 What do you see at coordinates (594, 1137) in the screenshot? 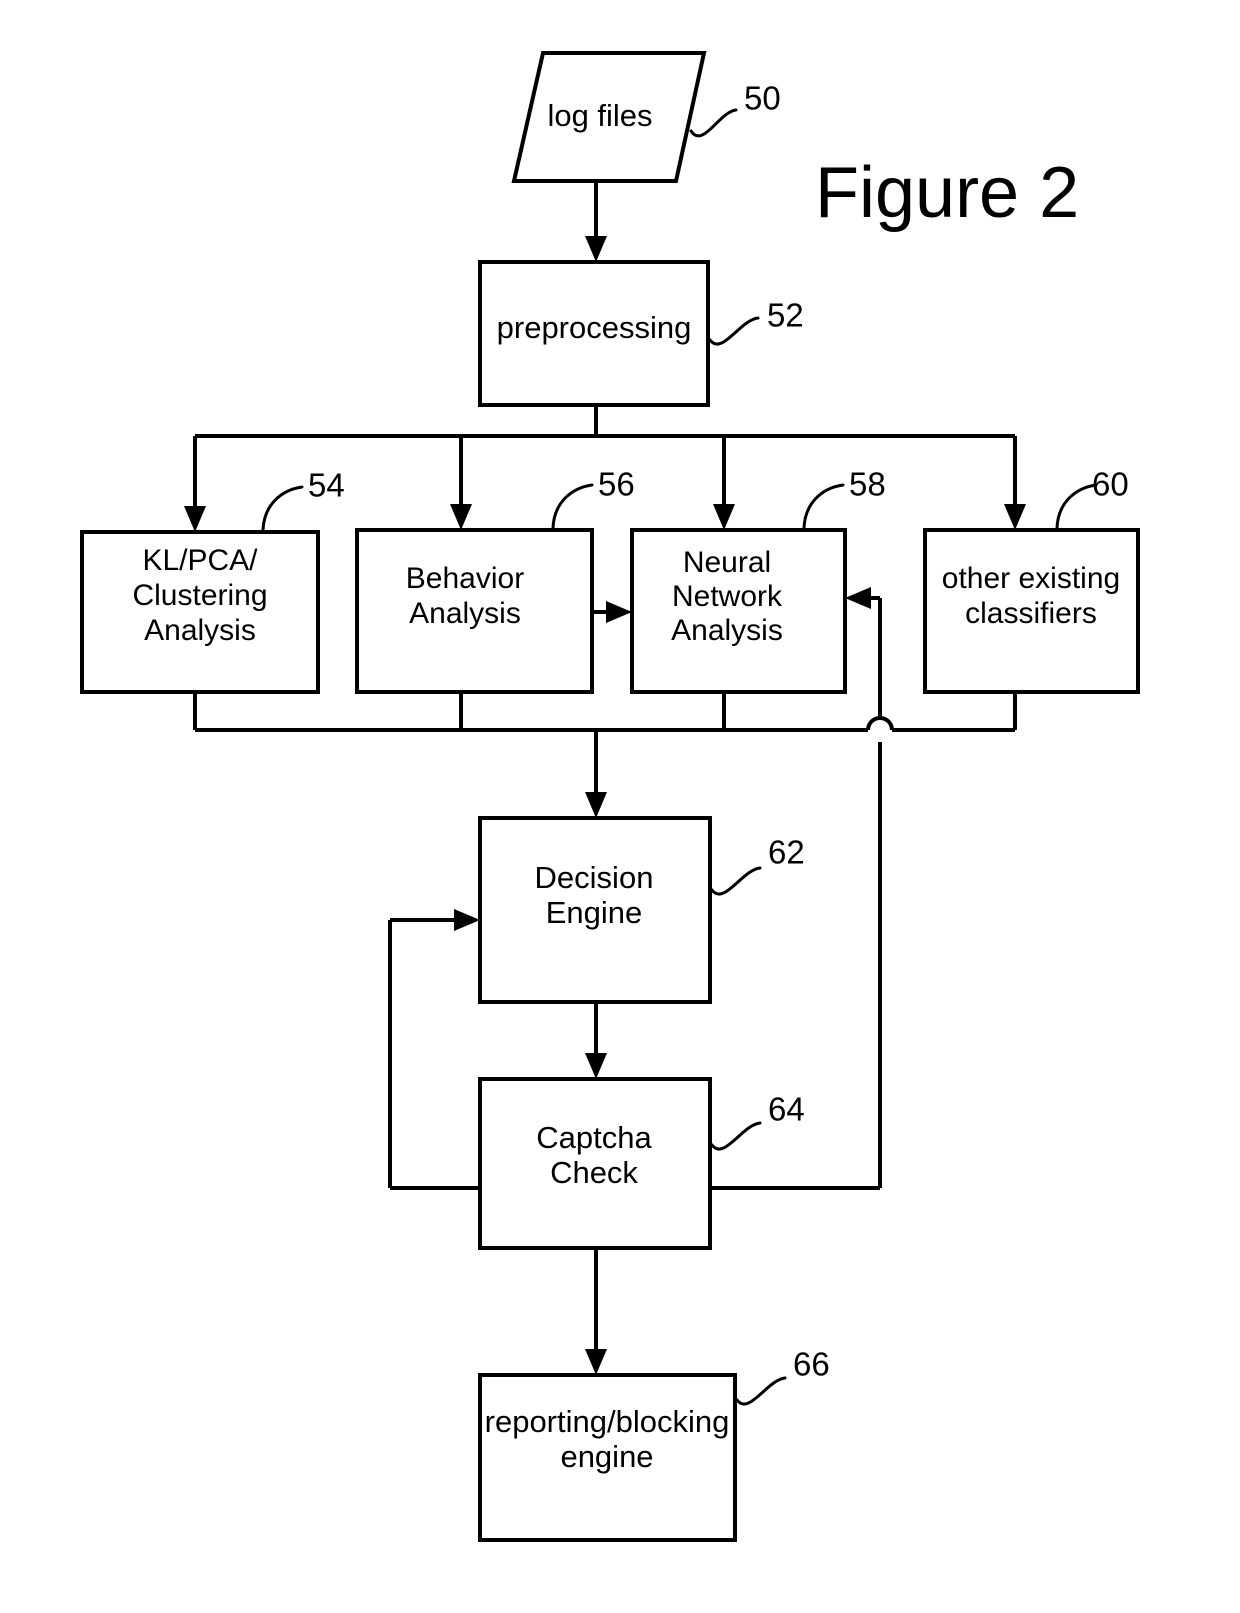
I see `captcha-check-label-line-1: Captcha` at bounding box center [594, 1137].